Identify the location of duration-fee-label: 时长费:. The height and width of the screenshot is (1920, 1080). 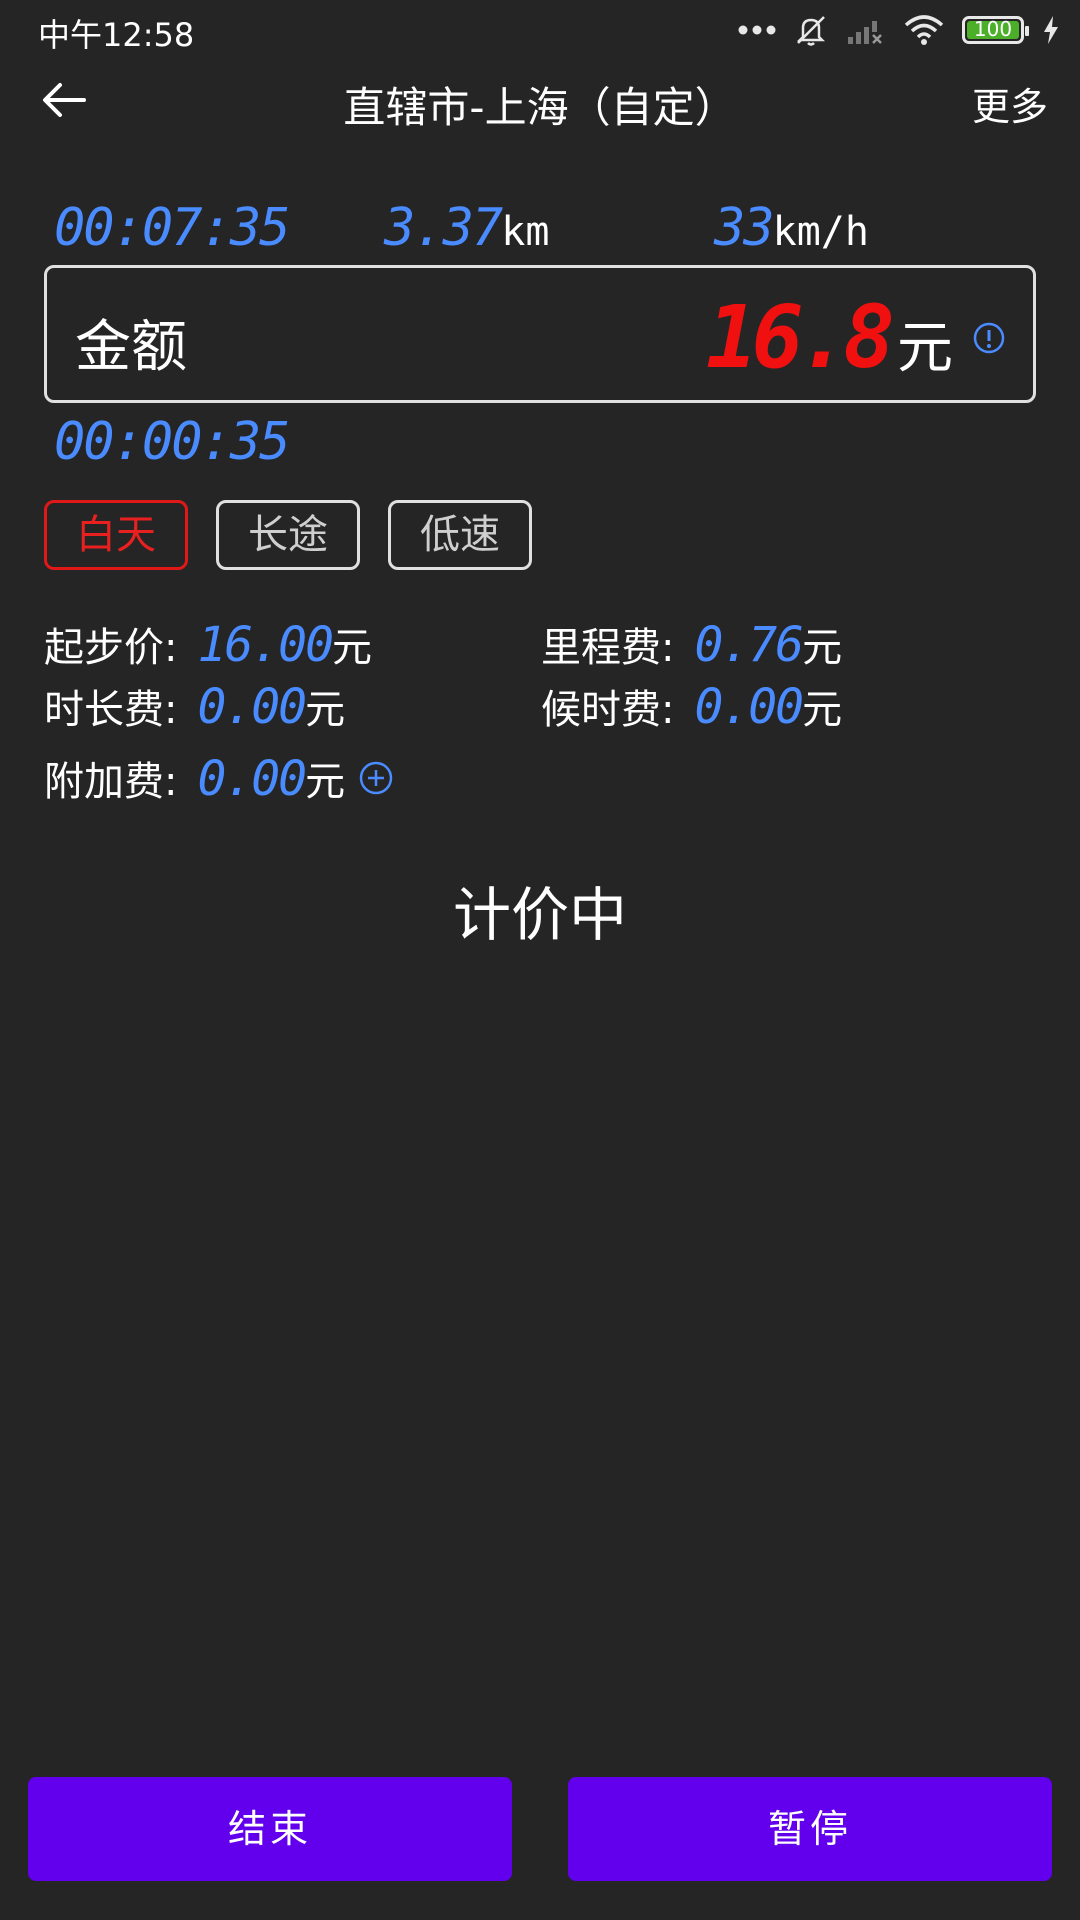
(111, 710).